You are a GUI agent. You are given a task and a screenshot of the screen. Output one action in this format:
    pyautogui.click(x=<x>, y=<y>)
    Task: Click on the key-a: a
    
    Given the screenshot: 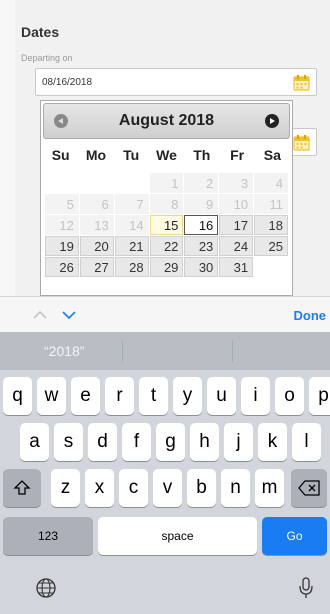 What is the action you would take?
    pyautogui.click(x=34, y=442)
    